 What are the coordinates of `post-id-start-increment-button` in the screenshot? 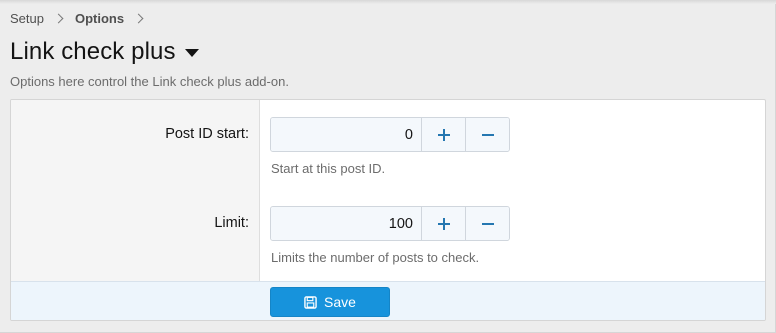 It's located at (443, 134).